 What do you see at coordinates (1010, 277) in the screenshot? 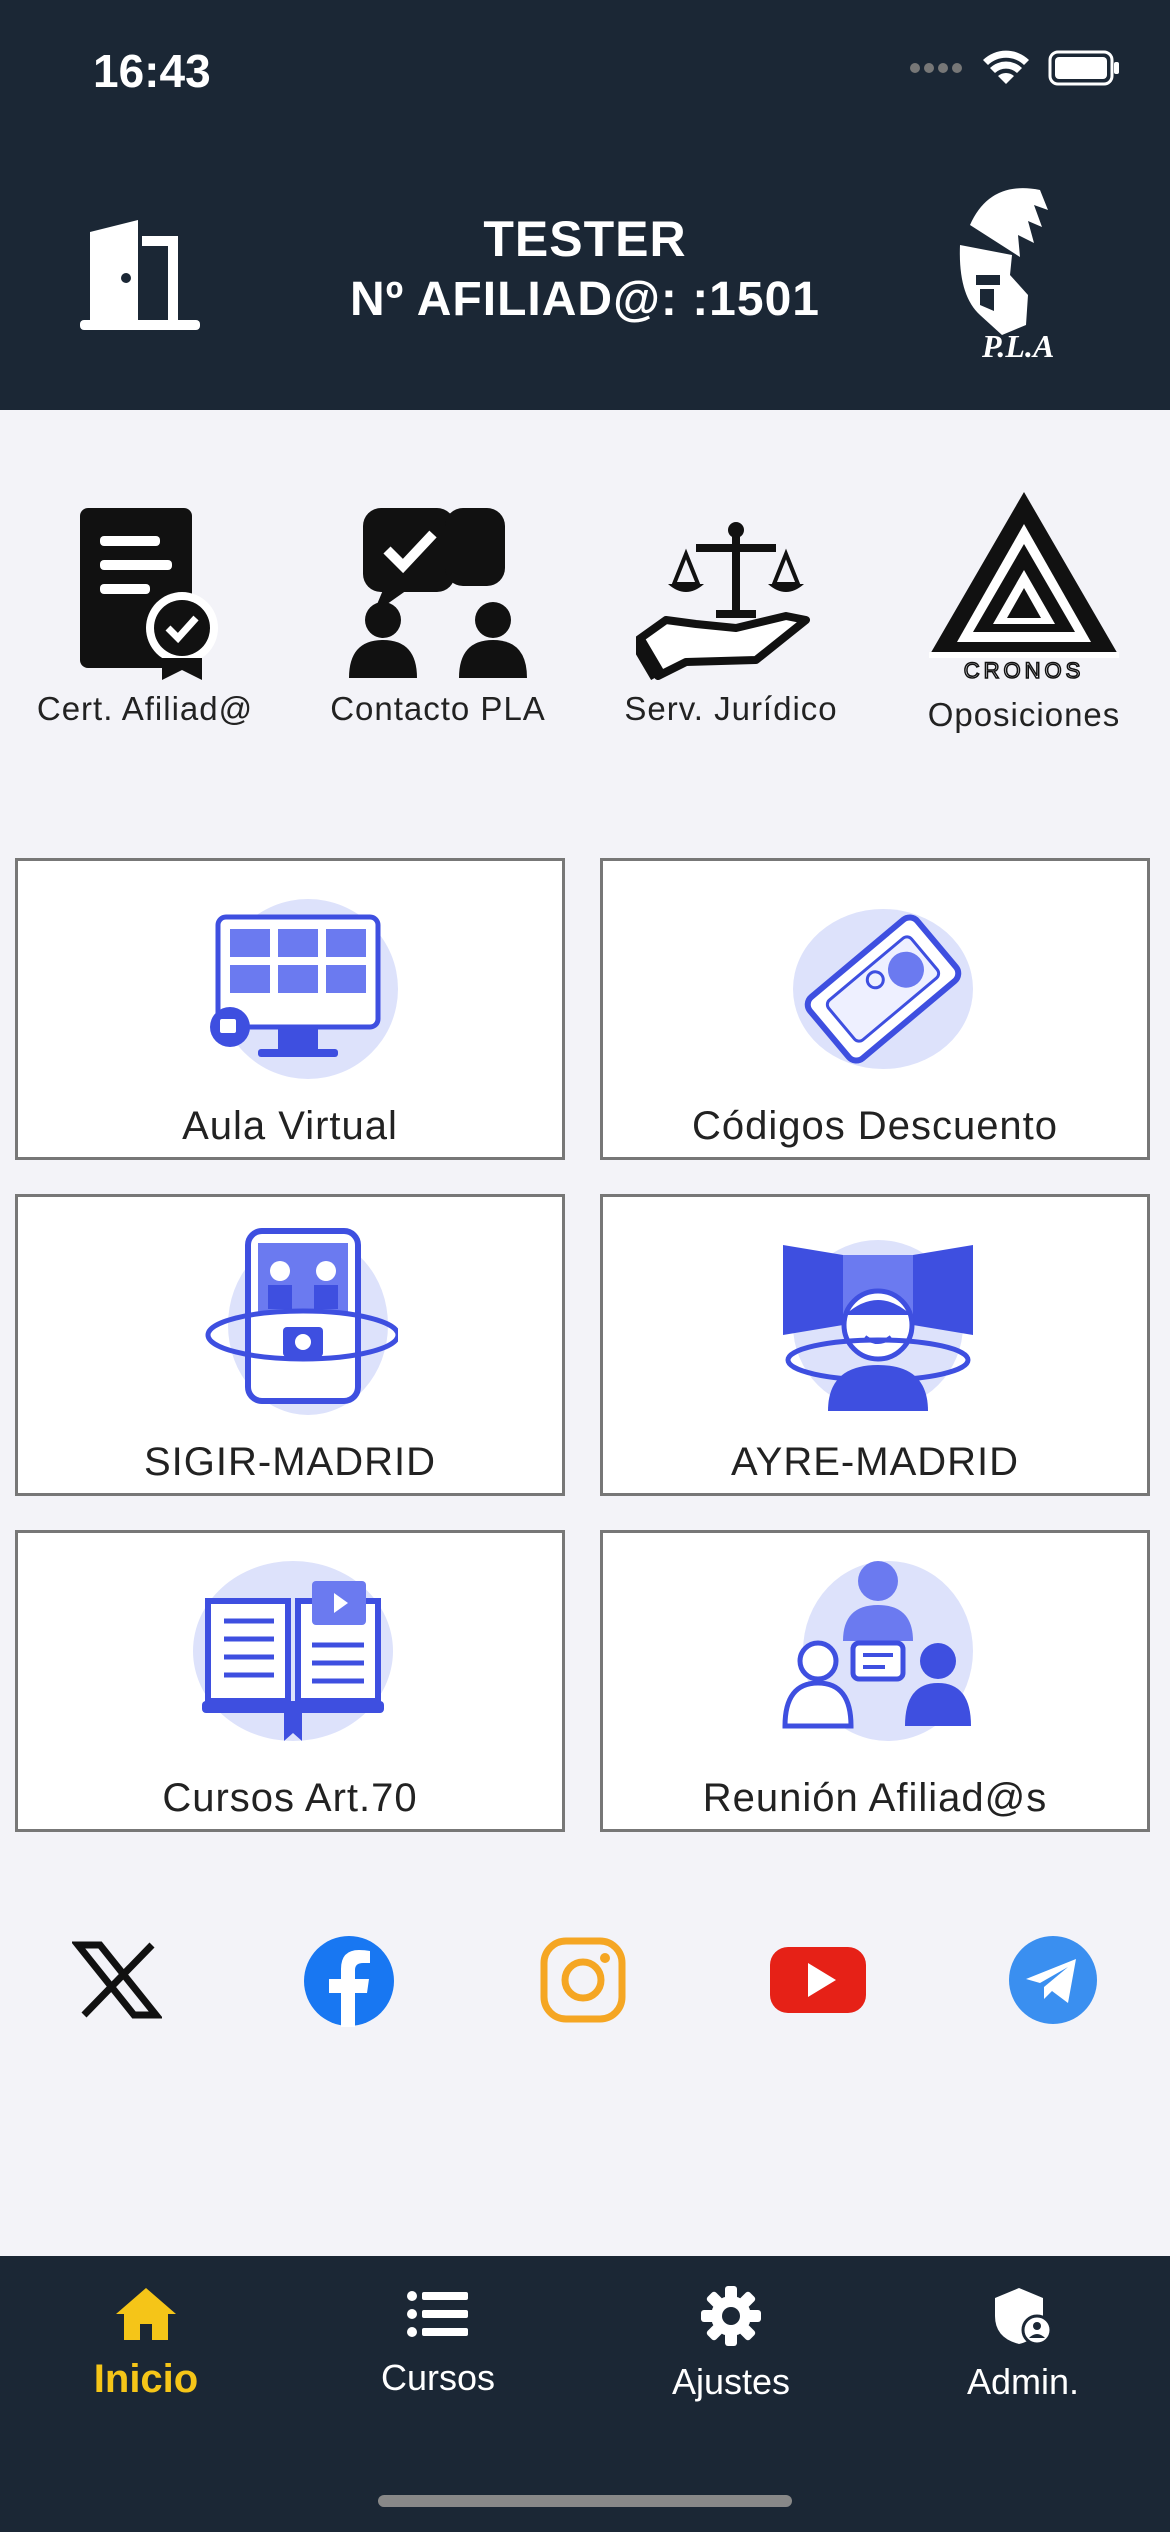
I see `pla-logo: P.L.A` at bounding box center [1010, 277].